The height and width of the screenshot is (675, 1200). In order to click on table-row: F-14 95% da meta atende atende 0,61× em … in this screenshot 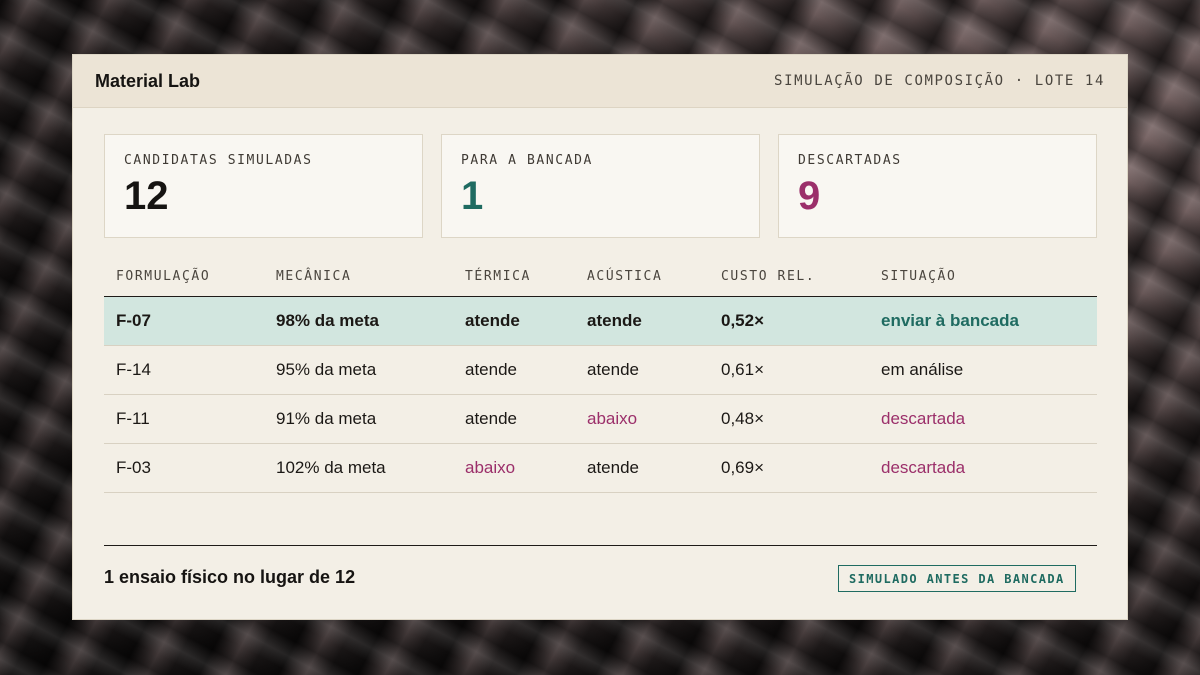, I will do `click(600, 370)`.